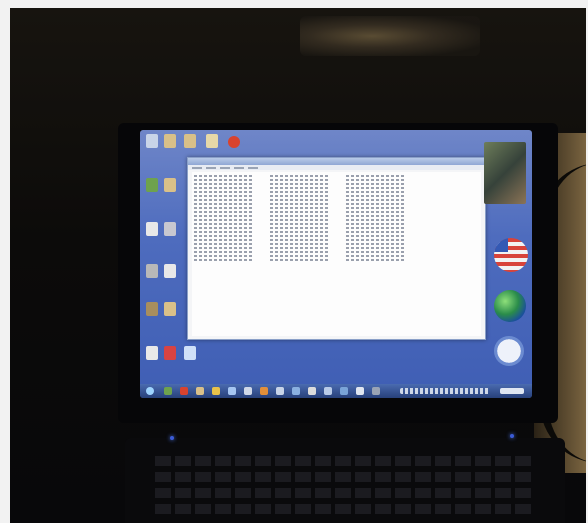 The height and width of the screenshot is (523, 588). Describe the element at coordinates (190, 353) in the screenshot. I see `scissors-icon` at that location.